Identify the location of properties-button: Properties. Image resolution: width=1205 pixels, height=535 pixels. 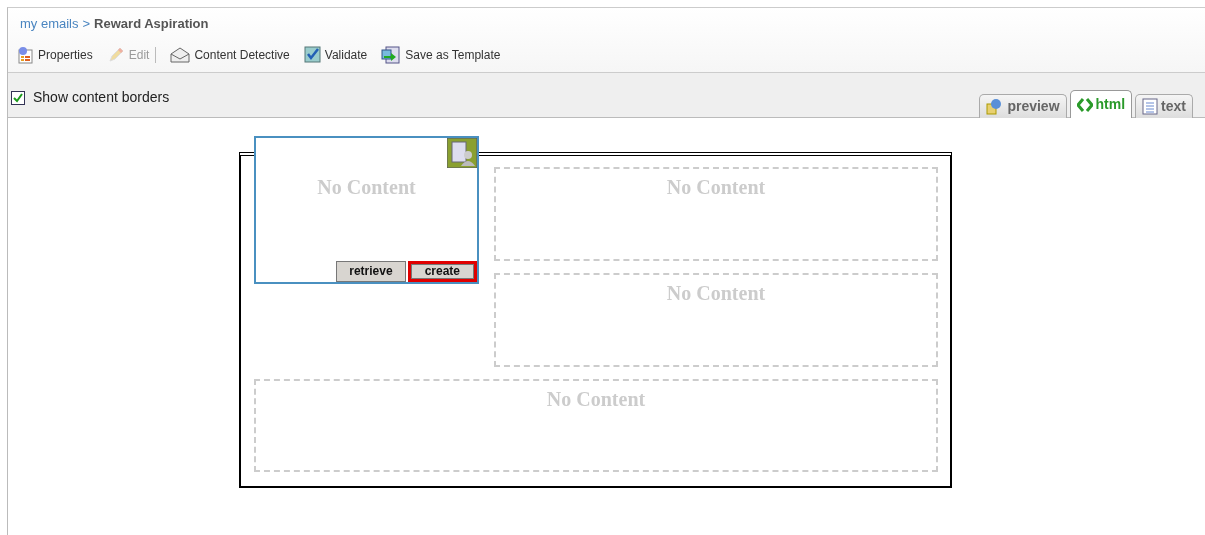
(54, 54).